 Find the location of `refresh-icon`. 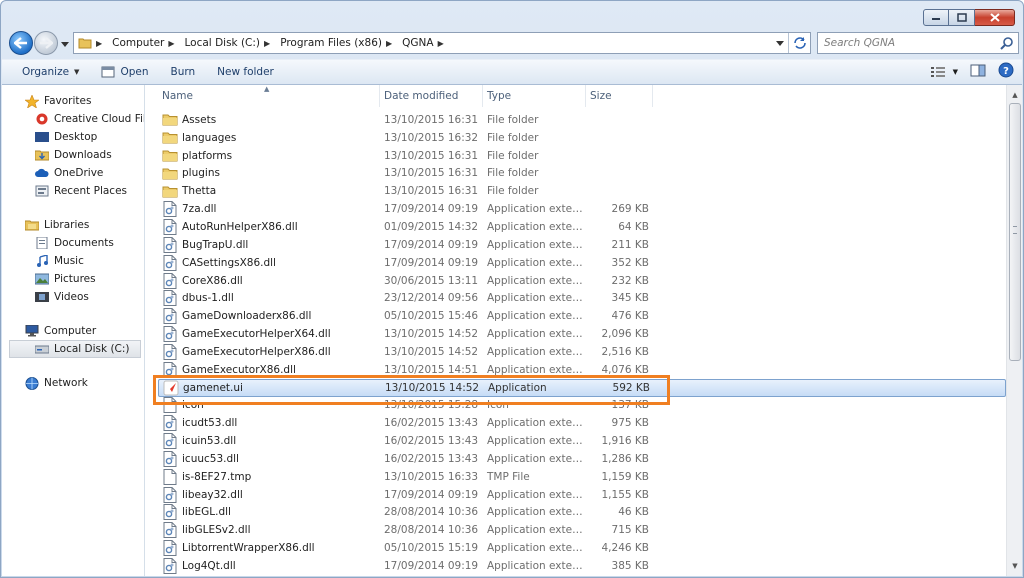

refresh-icon is located at coordinates (799, 43).